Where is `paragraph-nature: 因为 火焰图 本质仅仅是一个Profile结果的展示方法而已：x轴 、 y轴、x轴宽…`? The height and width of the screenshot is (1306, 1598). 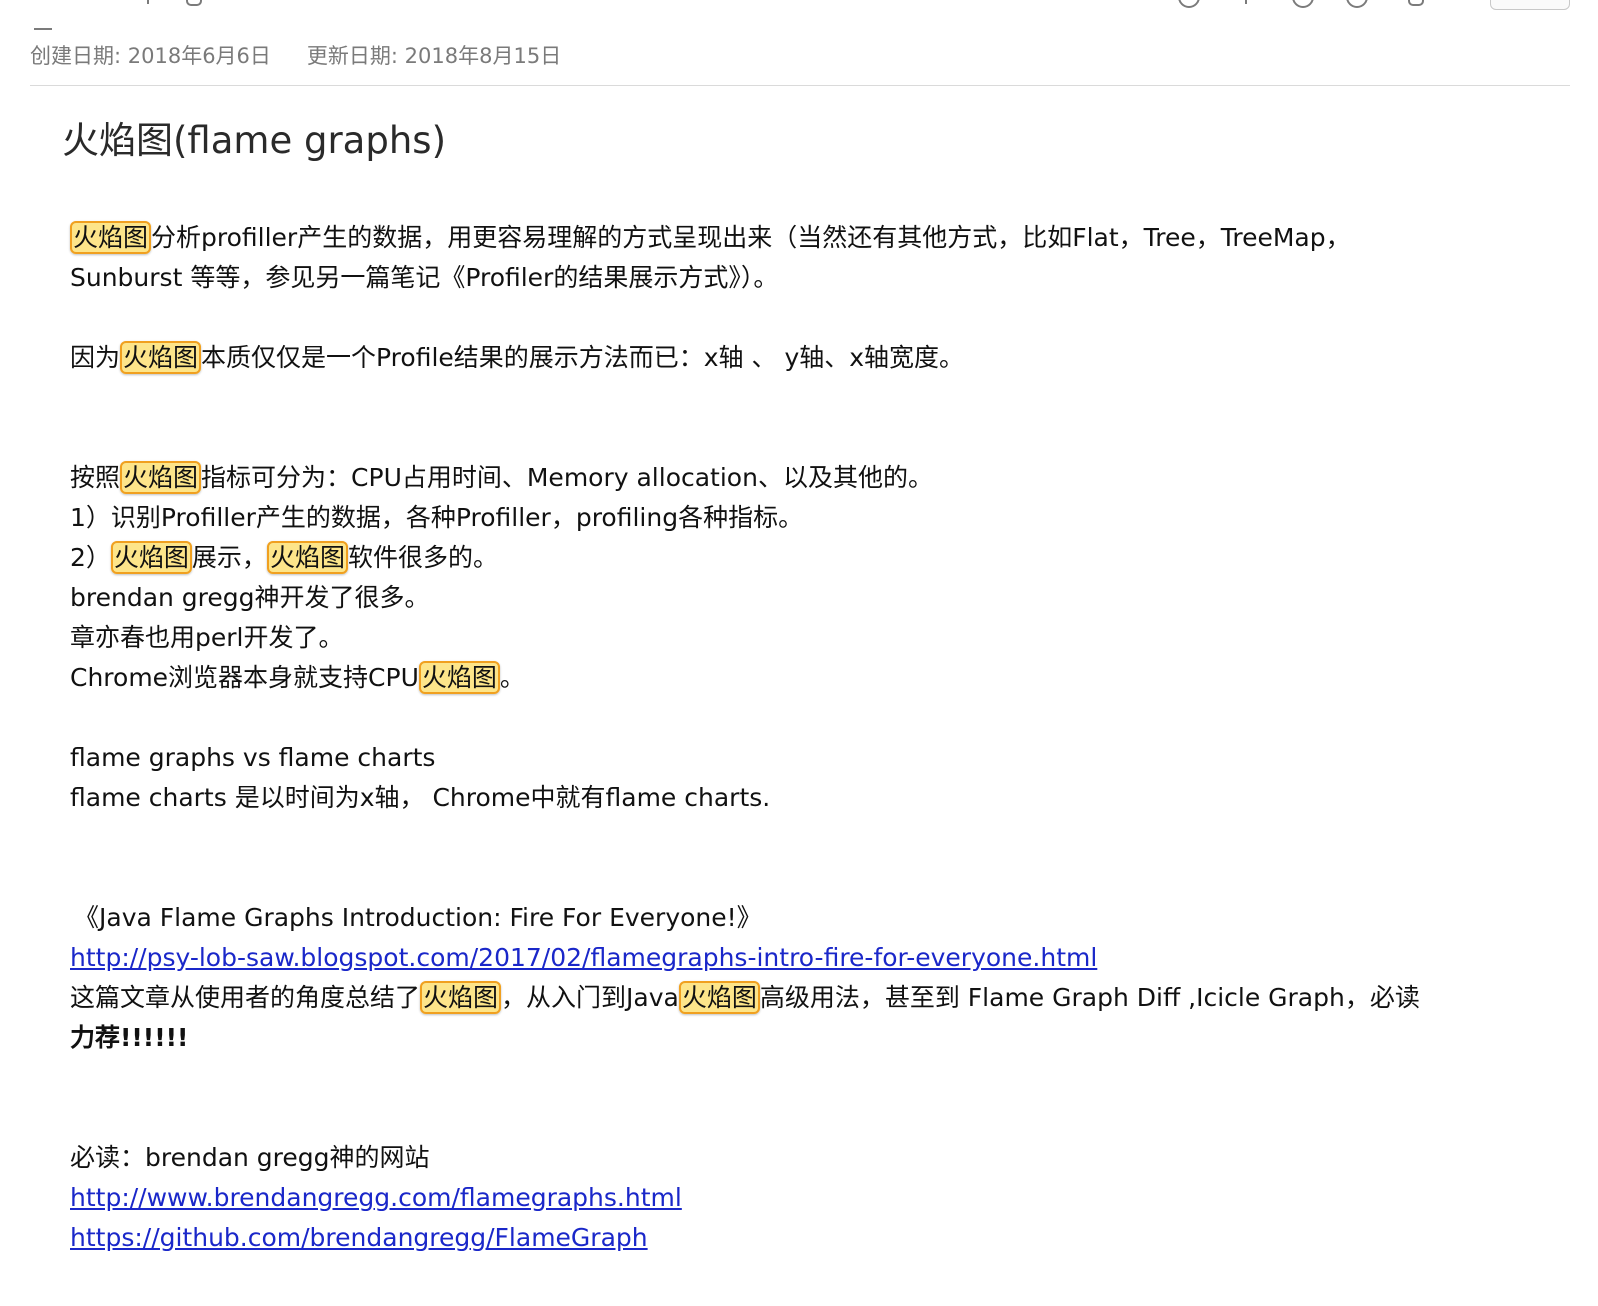 paragraph-nature: 因为 火焰图 本质仅仅是一个Profile结果的展示方法而已：x轴 、 y轴、x轴宽… is located at coordinates (820, 358).